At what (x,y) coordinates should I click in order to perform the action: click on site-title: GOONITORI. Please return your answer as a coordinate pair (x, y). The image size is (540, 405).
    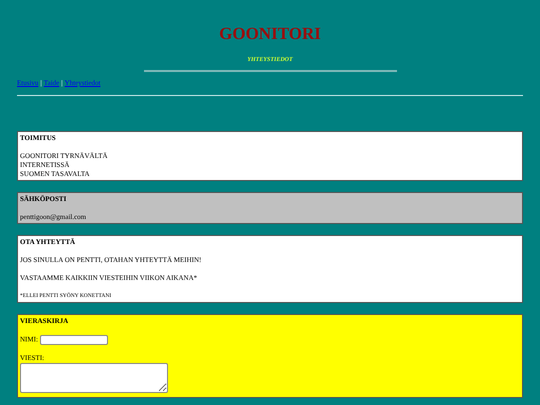
    Looking at the image, I should click on (270, 34).